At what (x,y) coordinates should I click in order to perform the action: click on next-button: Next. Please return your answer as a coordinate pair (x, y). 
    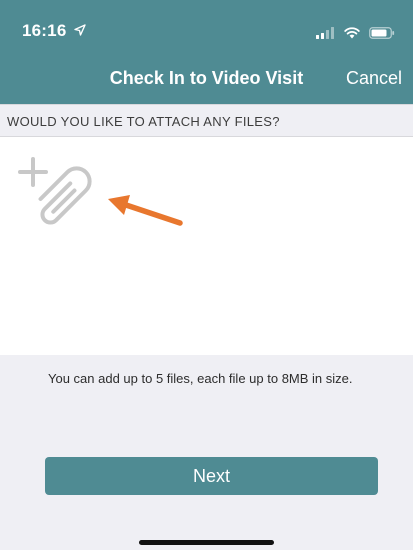
    Looking at the image, I should click on (211, 476).